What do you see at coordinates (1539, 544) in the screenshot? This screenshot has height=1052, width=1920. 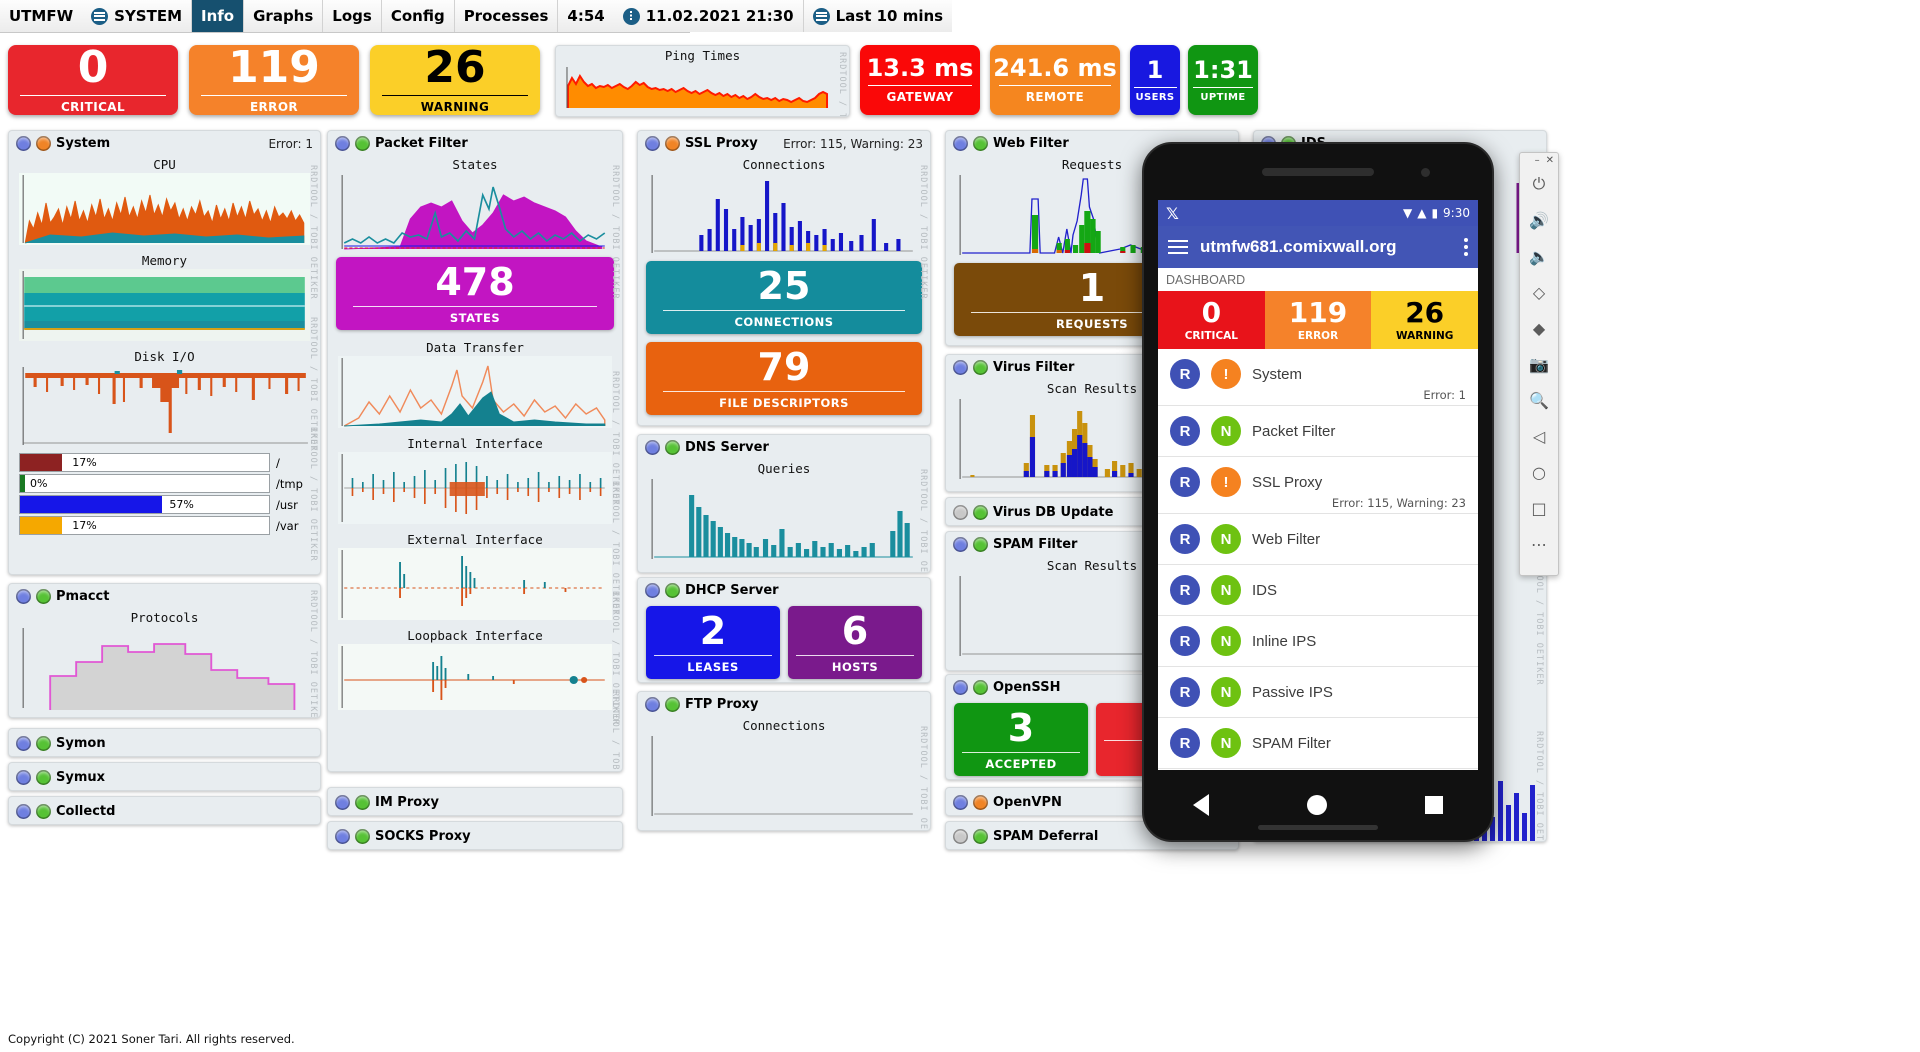 I see `more-icon: ⋯` at bounding box center [1539, 544].